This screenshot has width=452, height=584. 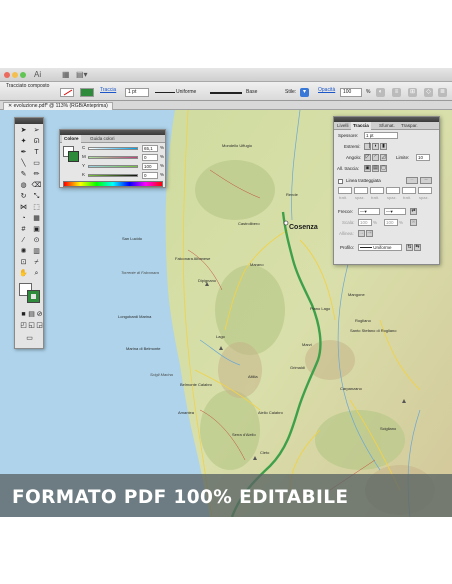 I want to click on color-spectrum, so click(x=113, y=184).